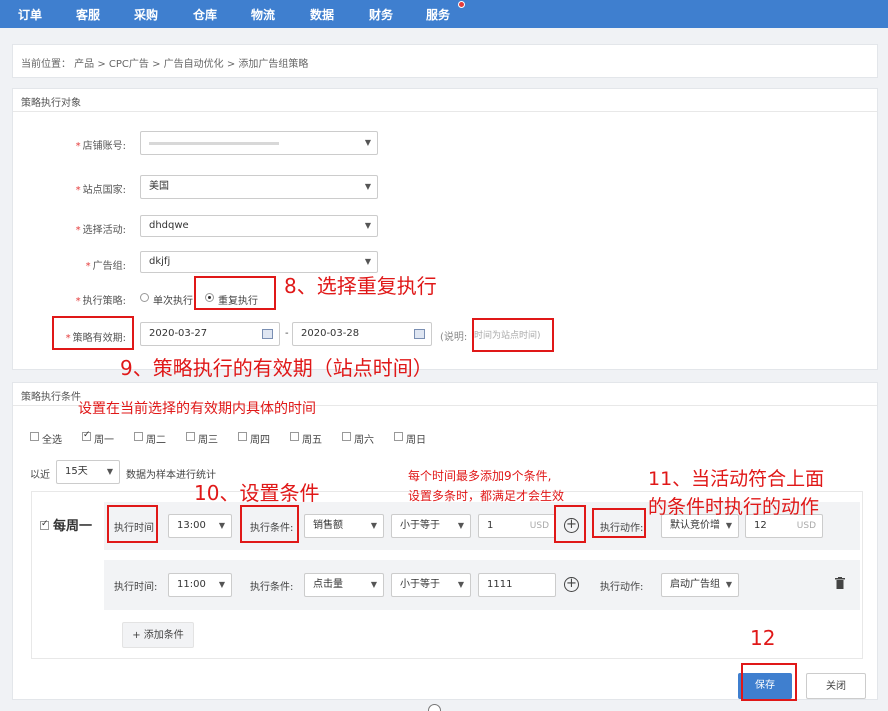  What do you see at coordinates (381, 14) in the screenshot?
I see `nav-finance: 财务` at bounding box center [381, 14].